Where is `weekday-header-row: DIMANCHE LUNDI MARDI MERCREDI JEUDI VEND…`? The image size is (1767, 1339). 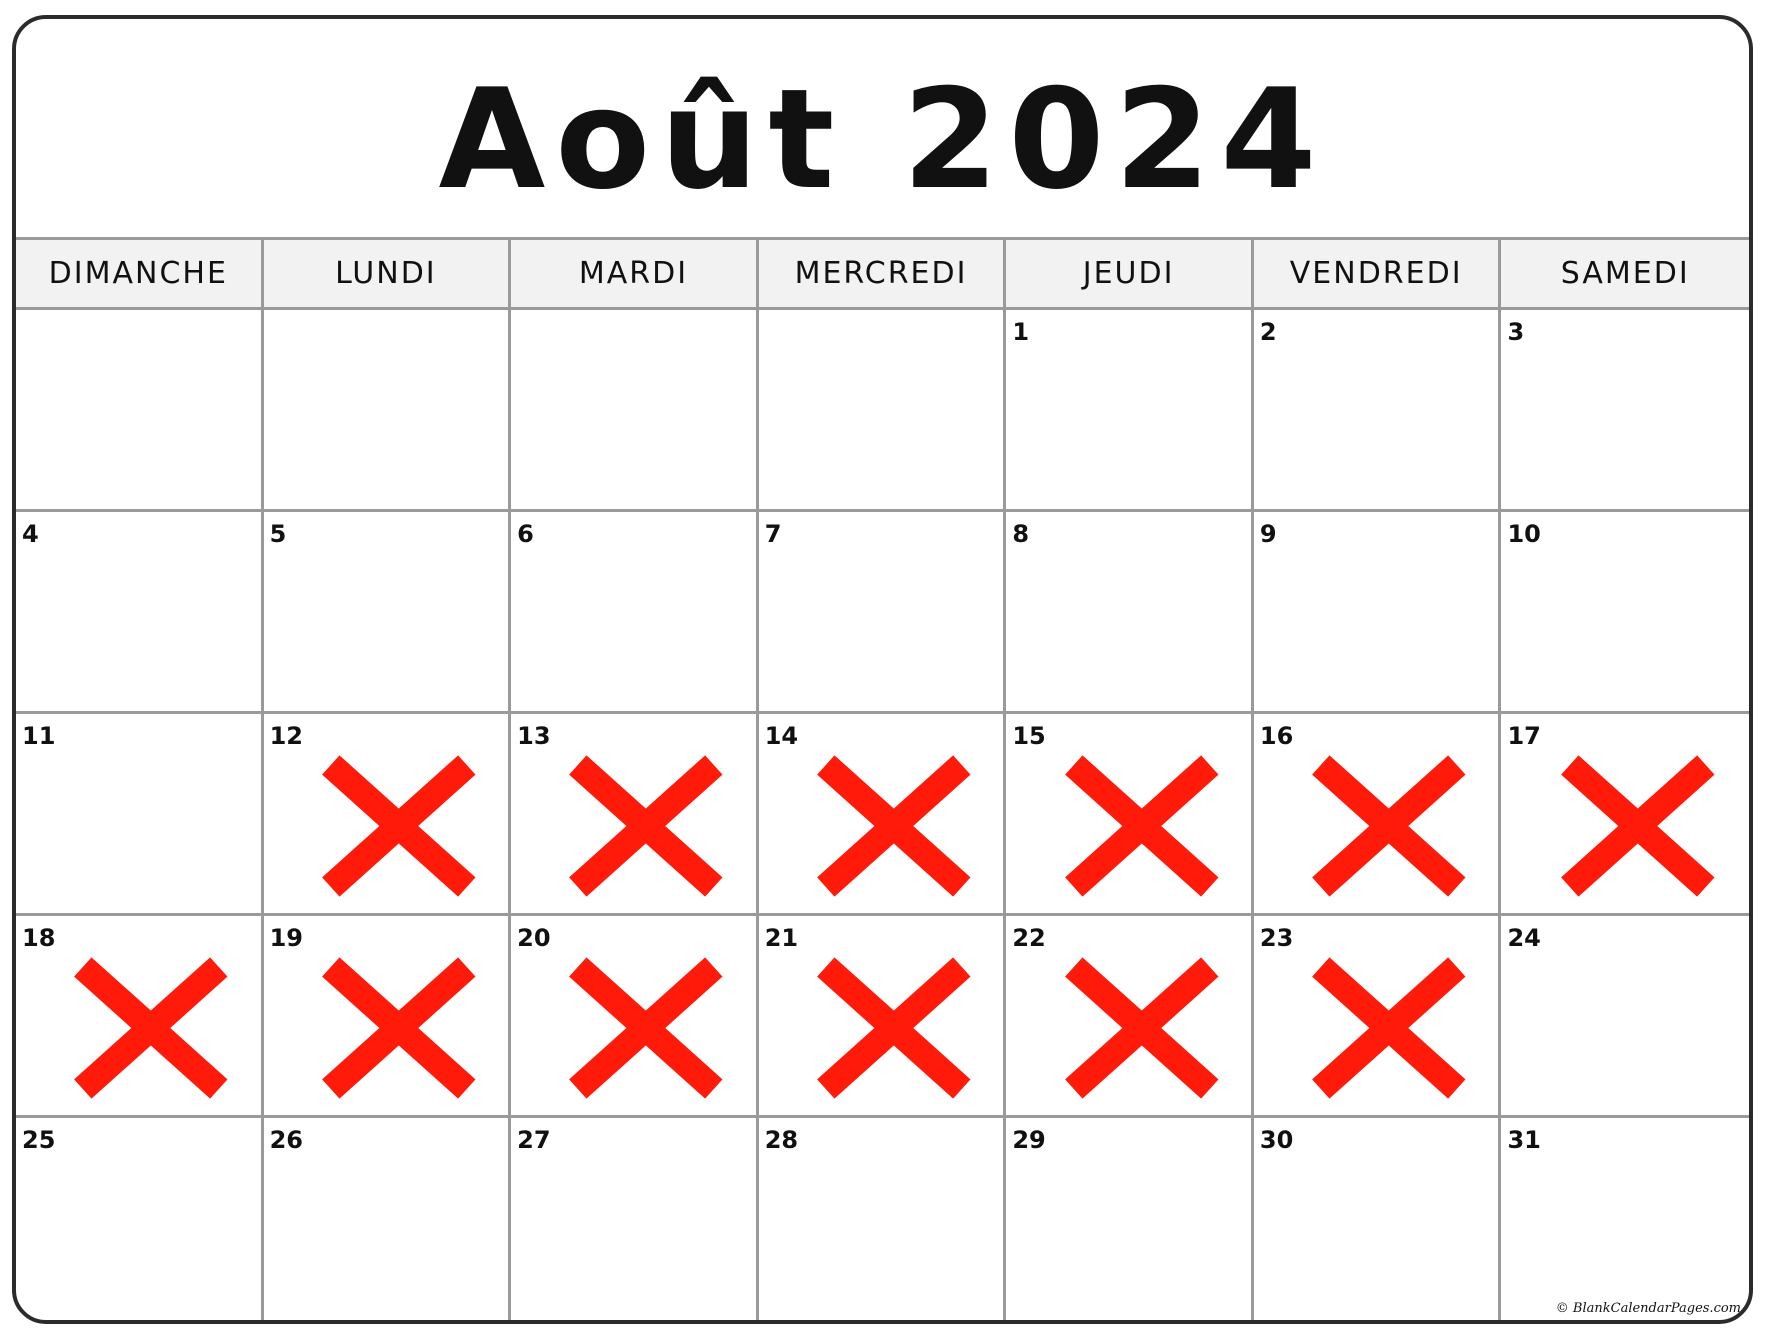
weekday-header-row: DIMANCHE LUNDI MARDI MERCREDI JEUDI VEND… is located at coordinates (882, 275).